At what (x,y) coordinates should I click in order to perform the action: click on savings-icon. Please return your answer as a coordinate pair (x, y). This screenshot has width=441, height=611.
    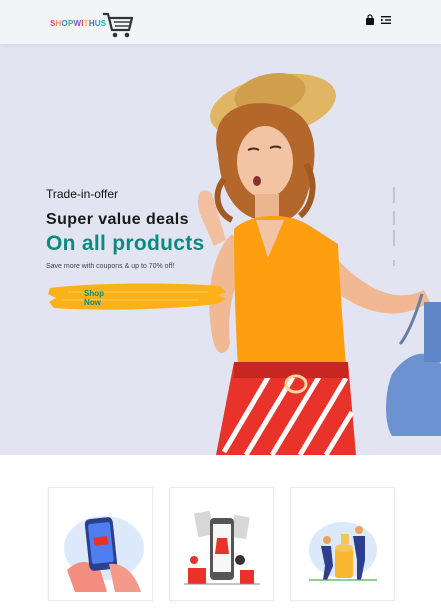
    Looking at the image, I should click on (343, 551).